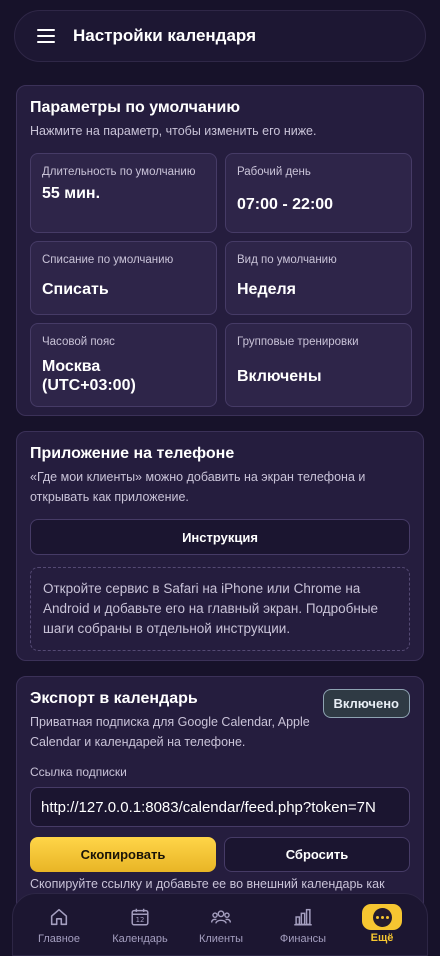 This screenshot has width=440, height=956. What do you see at coordinates (71, 193) in the screenshot?
I see `param-value: 55 мин.` at bounding box center [71, 193].